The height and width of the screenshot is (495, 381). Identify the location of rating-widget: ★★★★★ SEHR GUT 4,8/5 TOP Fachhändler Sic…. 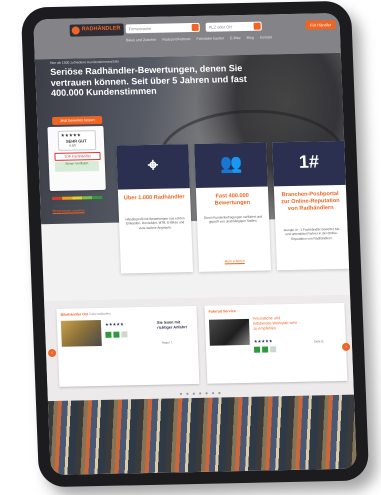
(76, 158).